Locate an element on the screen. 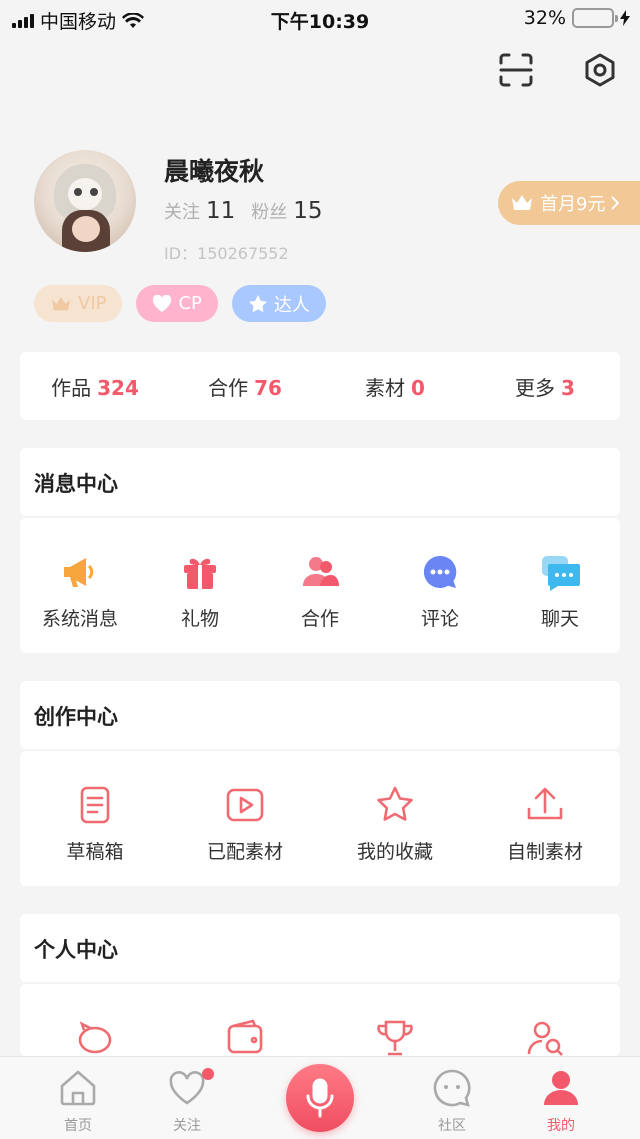  follow-count: 11 is located at coordinates (220, 211).